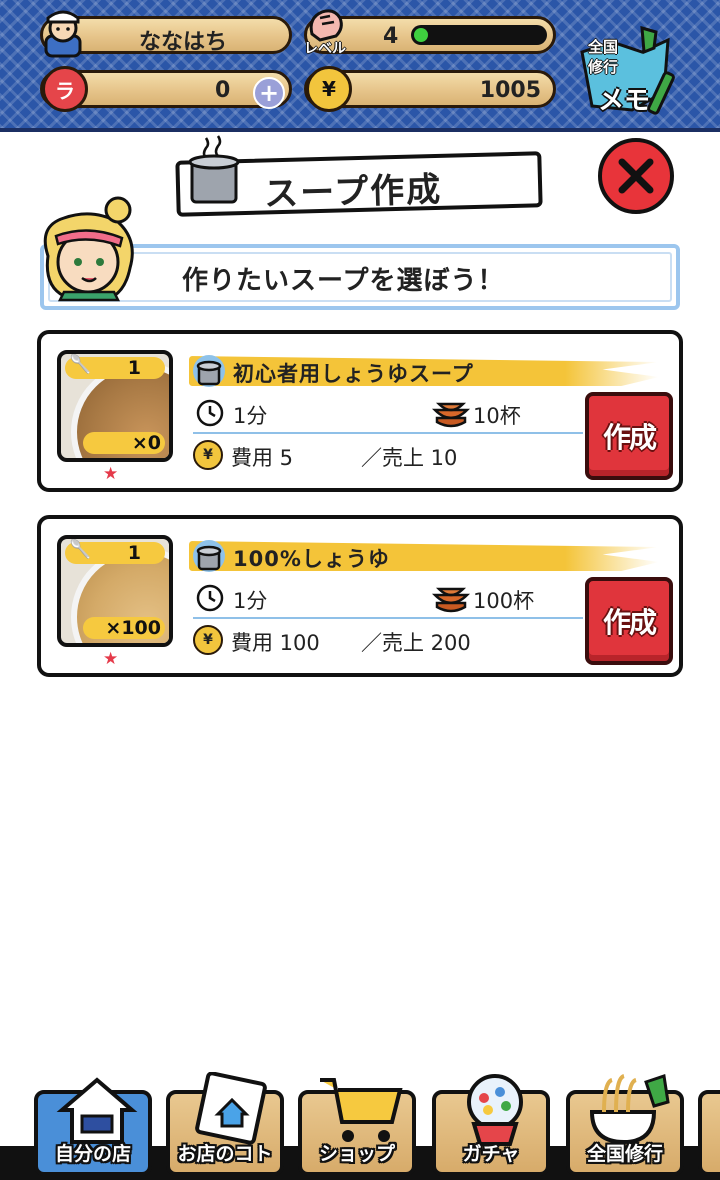 The height and width of the screenshot is (1180, 720). I want to click on ramen-ticket-symbol: ラ, so click(65, 90).